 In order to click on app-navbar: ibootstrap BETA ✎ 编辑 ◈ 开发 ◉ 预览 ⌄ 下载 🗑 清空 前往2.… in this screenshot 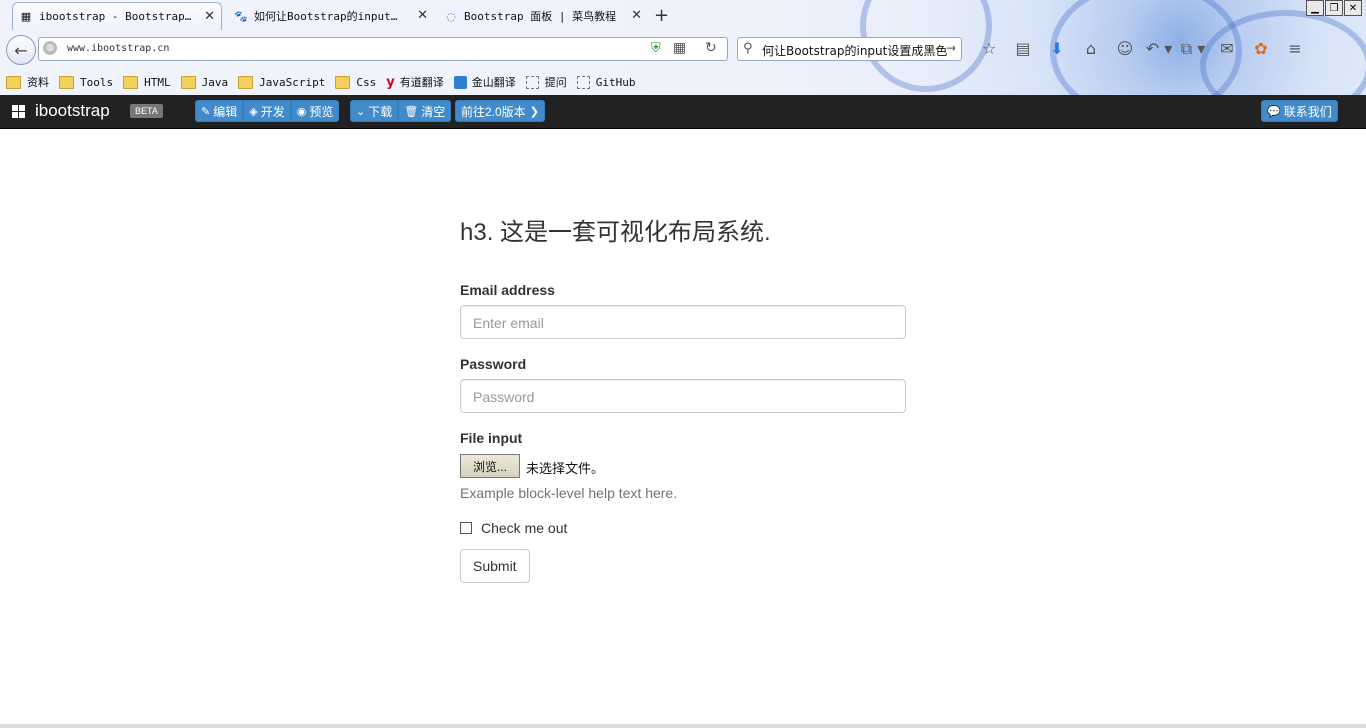, I will do `click(683, 112)`.